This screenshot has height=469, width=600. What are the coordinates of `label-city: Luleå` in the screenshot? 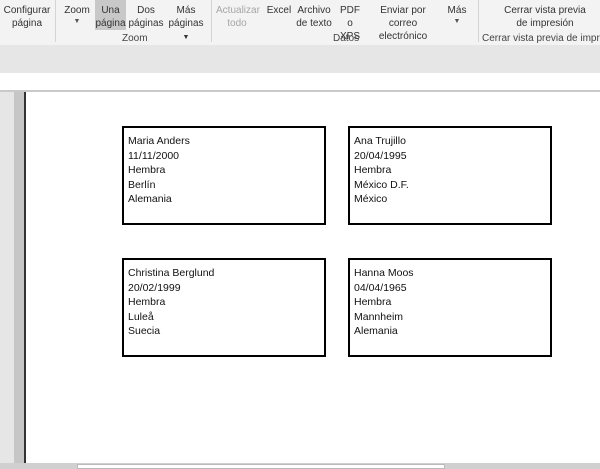 It's located at (141, 316).